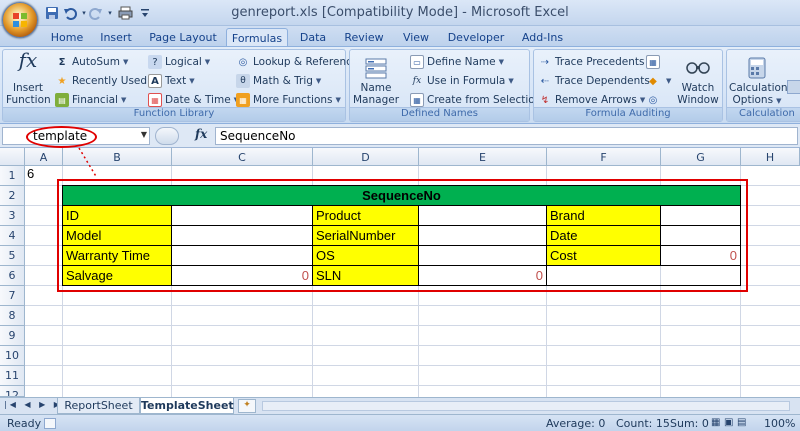  I want to click on macro-record-icon, so click(50, 423).